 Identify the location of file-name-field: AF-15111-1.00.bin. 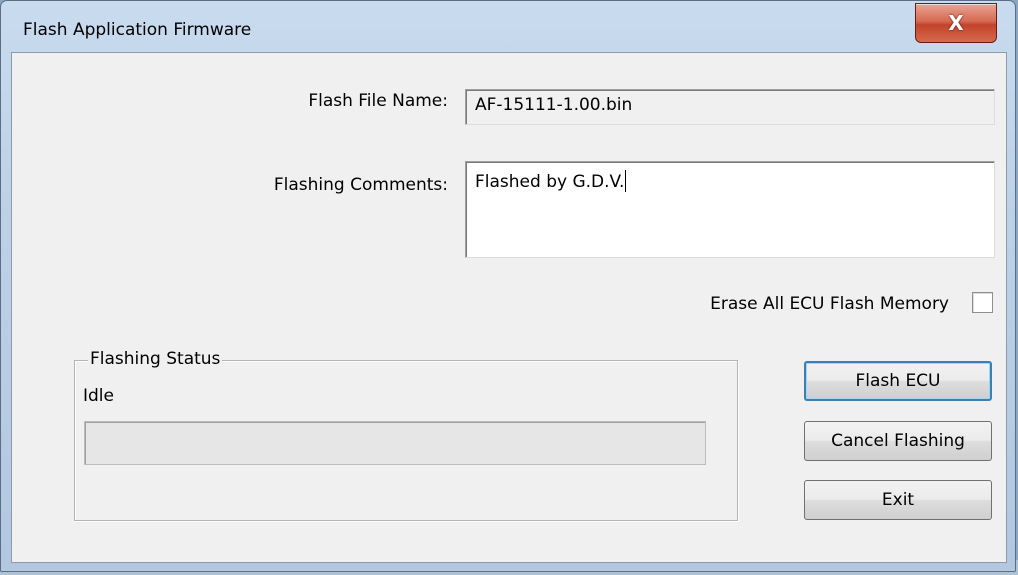
(730, 107).